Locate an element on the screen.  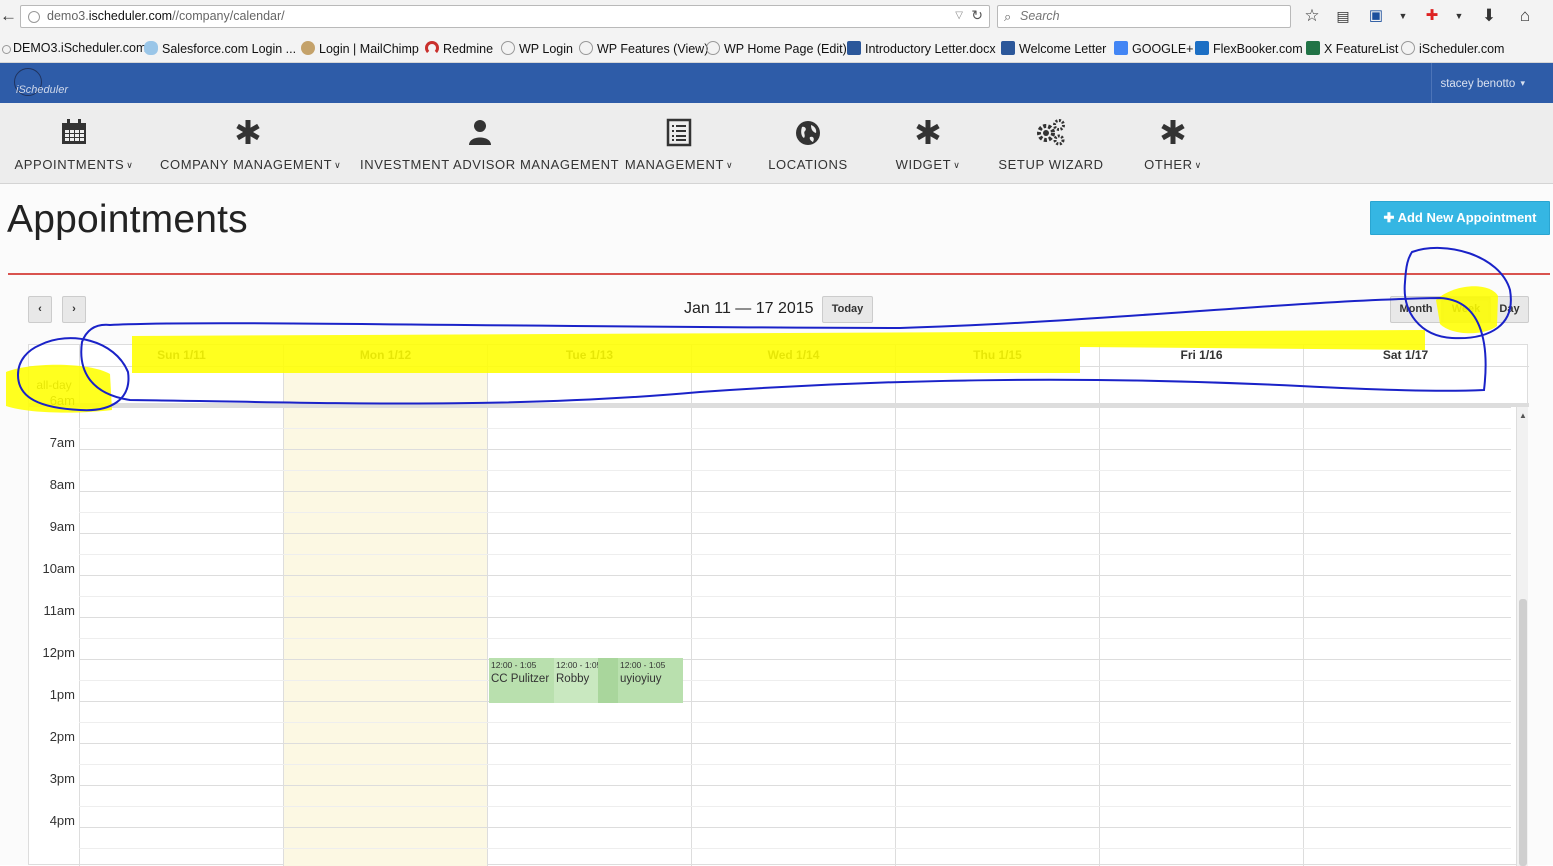
nav-setup-wizard: SETUP WIZARD is located at coordinates (1051, 143).